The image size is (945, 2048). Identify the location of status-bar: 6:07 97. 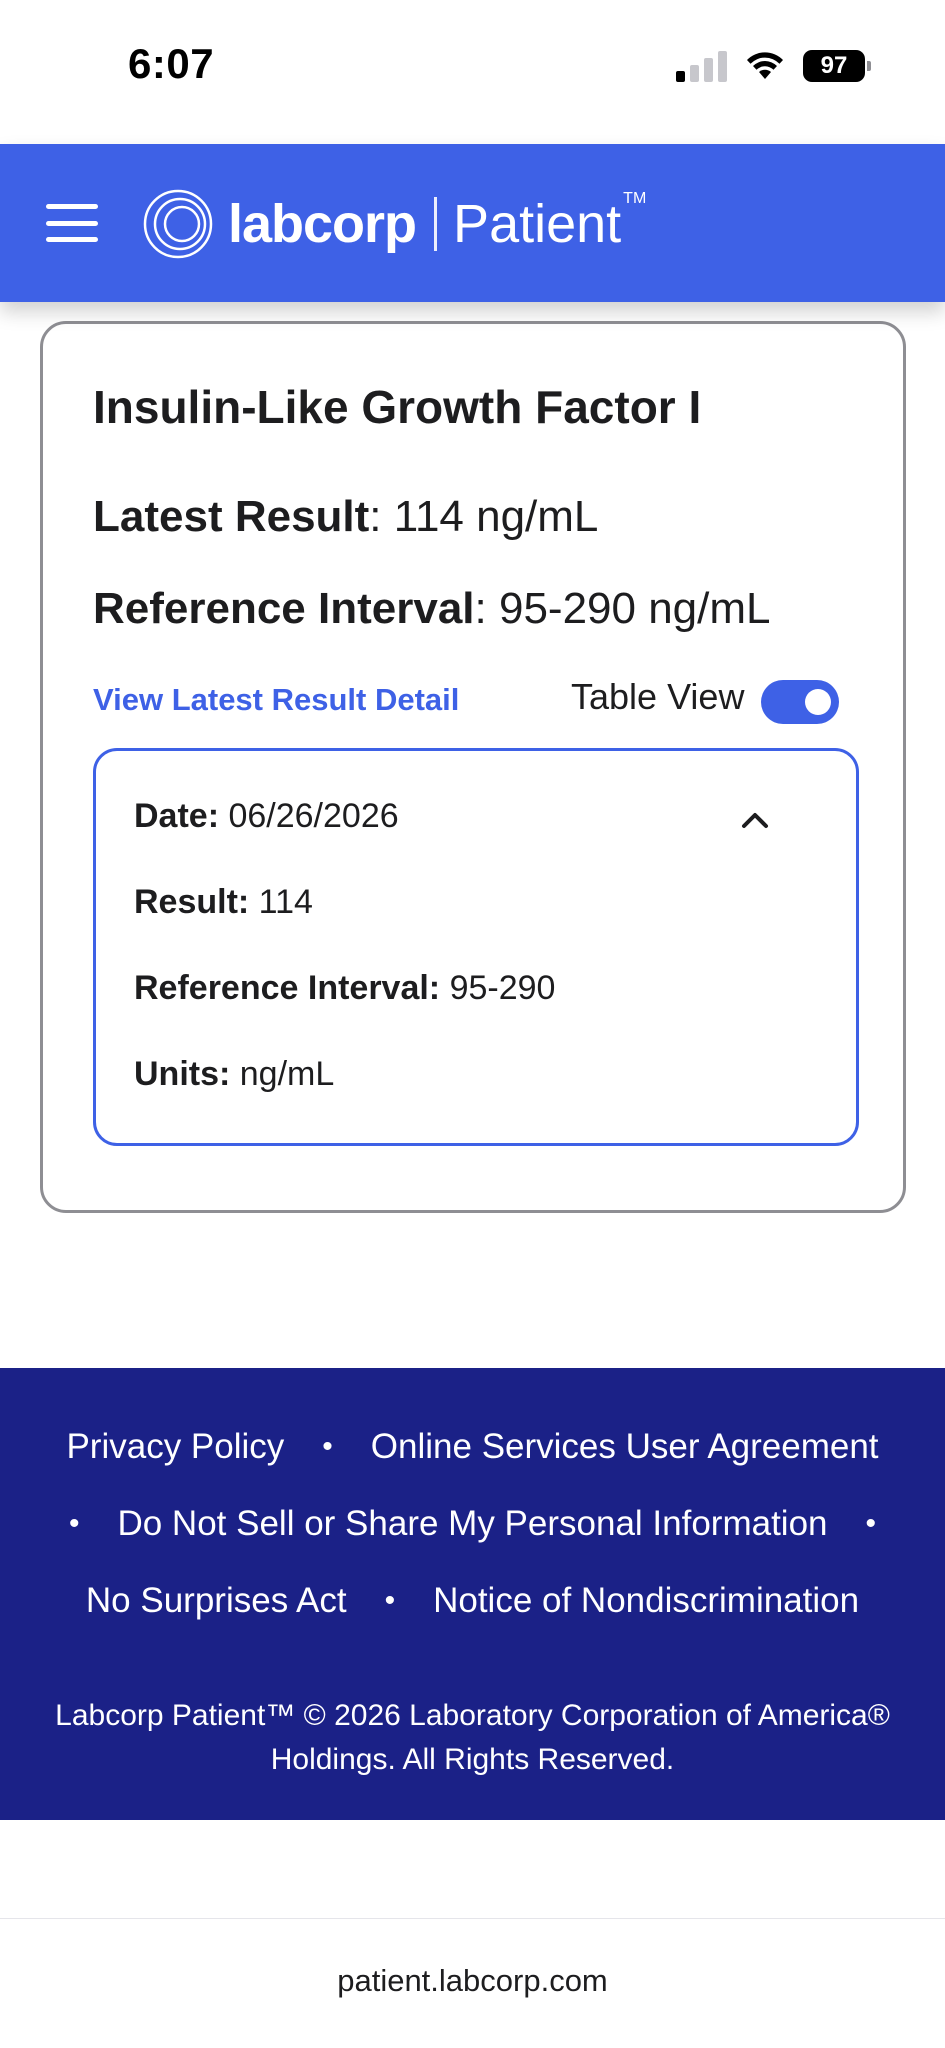
(472, 72).